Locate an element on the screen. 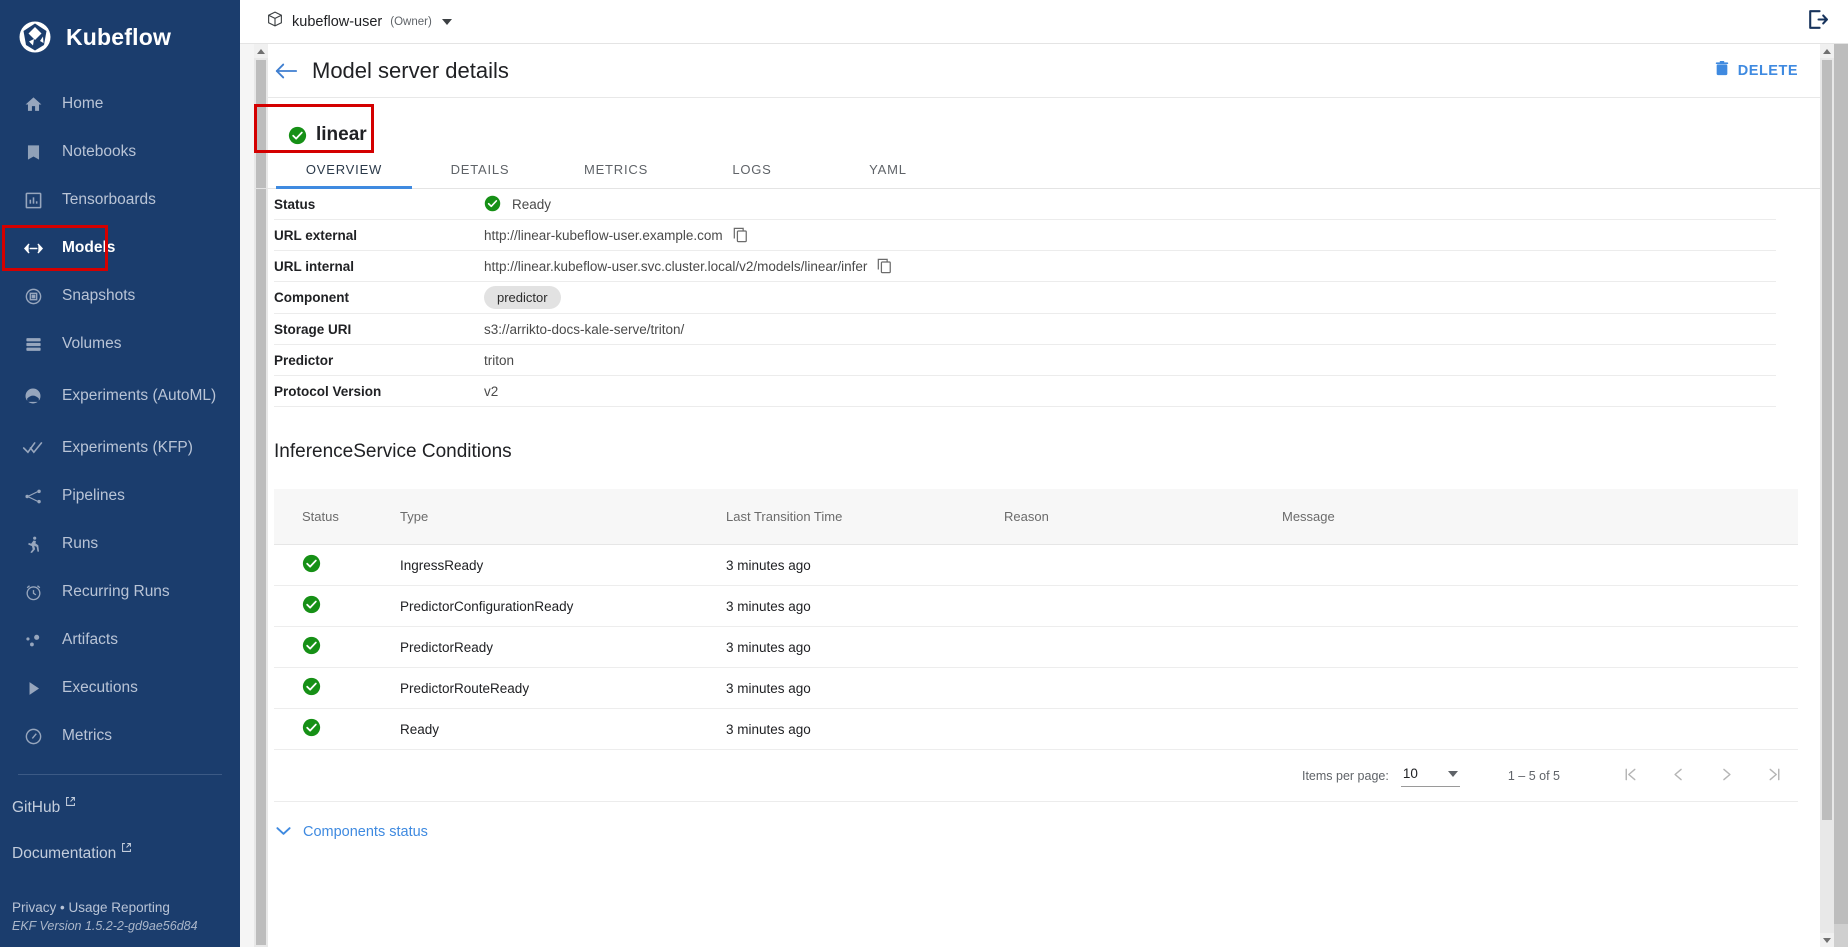 The height and width of the screenshot is (947, 1848). sidebar-item-experiments-kfp: Experiments (KFP) is located at coordinates (120, 448).